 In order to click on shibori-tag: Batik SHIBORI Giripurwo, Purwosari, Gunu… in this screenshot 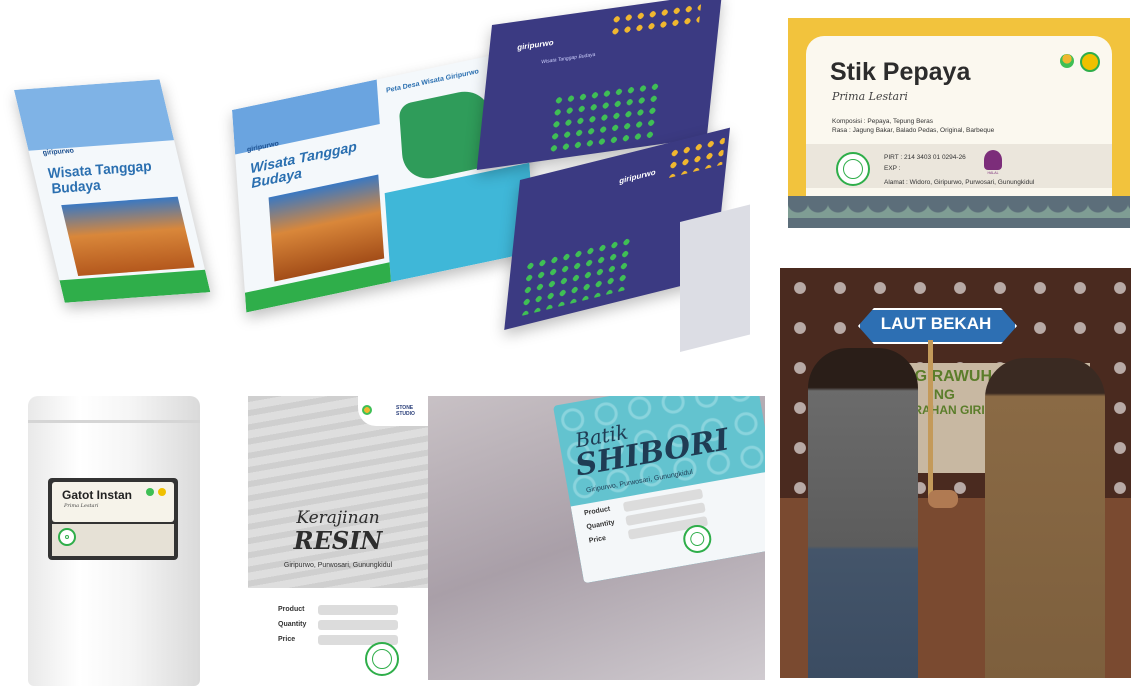, I will do `click(659, 490)`.